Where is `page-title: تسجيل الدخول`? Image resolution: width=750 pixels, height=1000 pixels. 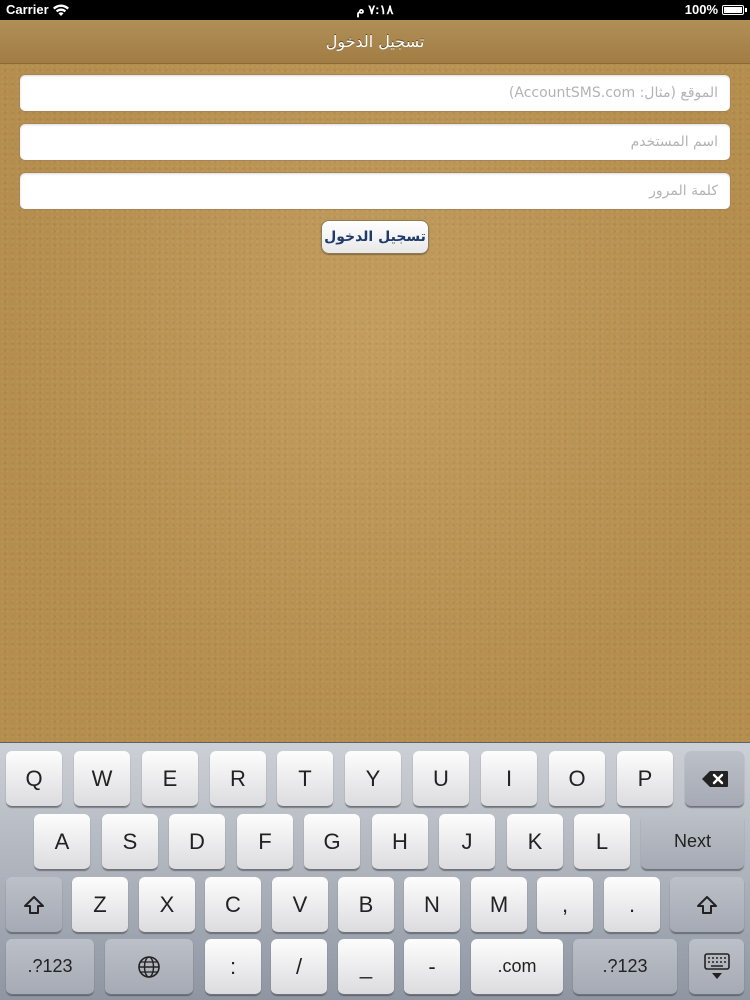
page-title: تسجيل الدخول is located at coordinates (375, 41).